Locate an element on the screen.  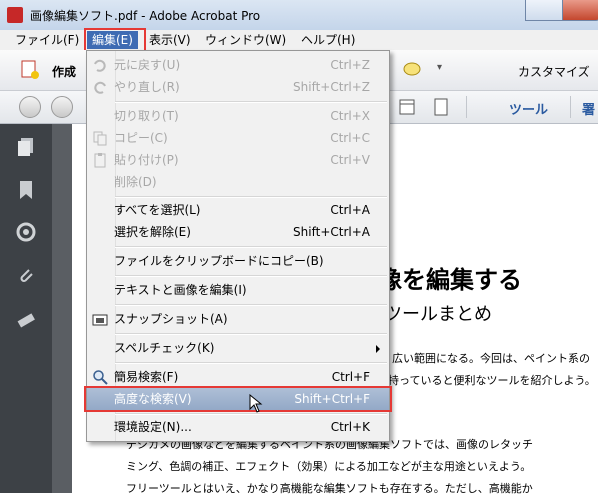
menu-item-label: 削除(D) is located at coordinates (135, 182).